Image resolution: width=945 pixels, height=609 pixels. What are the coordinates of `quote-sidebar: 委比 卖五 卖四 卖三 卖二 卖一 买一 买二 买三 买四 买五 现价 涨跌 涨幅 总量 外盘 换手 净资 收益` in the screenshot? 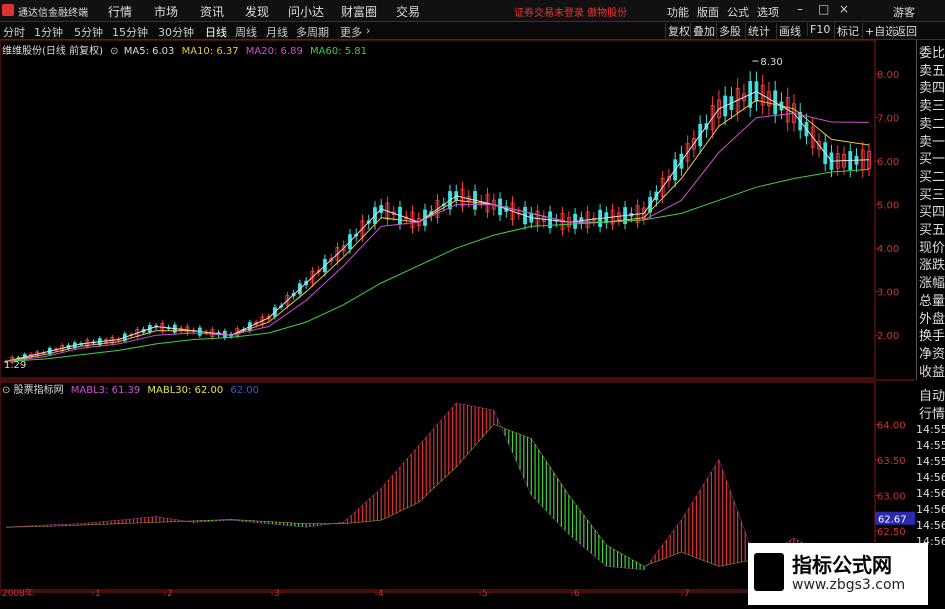 It's located at (930, 210).